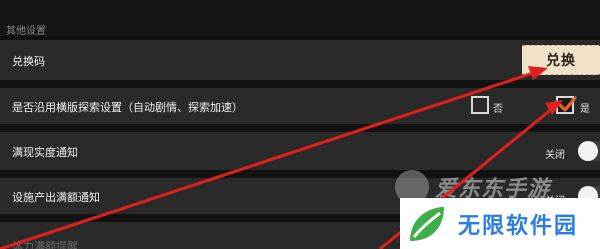 The height and width of the screenshot is (249, 600). What do you see at coordinates (555, 155) in the screenshot?
I see `realtime-notice-state: 关闭` at bounding box center [555, 155].